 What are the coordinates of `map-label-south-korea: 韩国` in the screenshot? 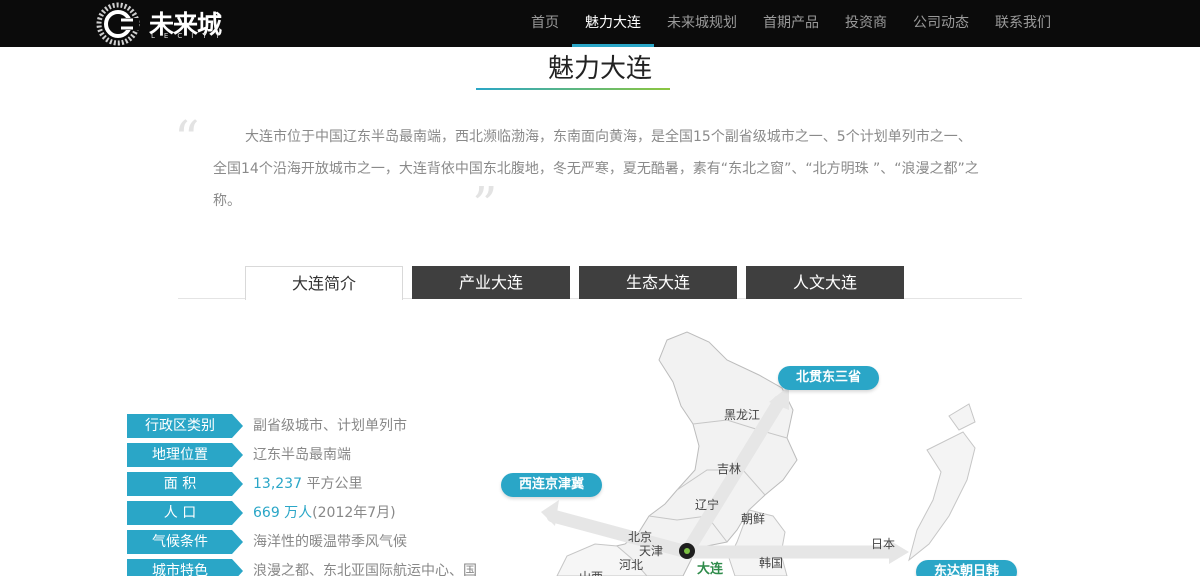 It's located at (771, 563).